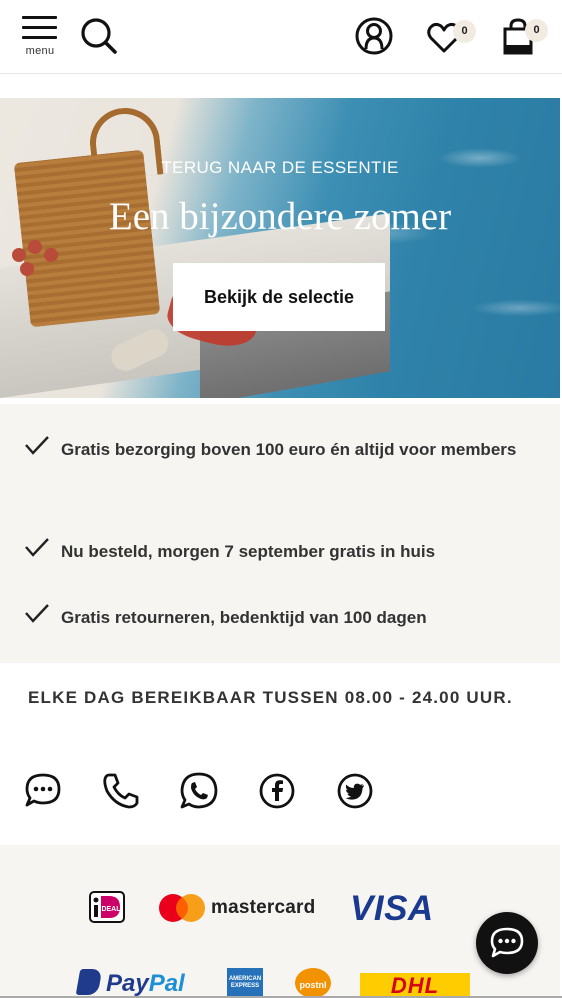 Image resolution: width=562 pixels, height=998 pixels. I want to click on menu-button: menu, so click(40, 37).